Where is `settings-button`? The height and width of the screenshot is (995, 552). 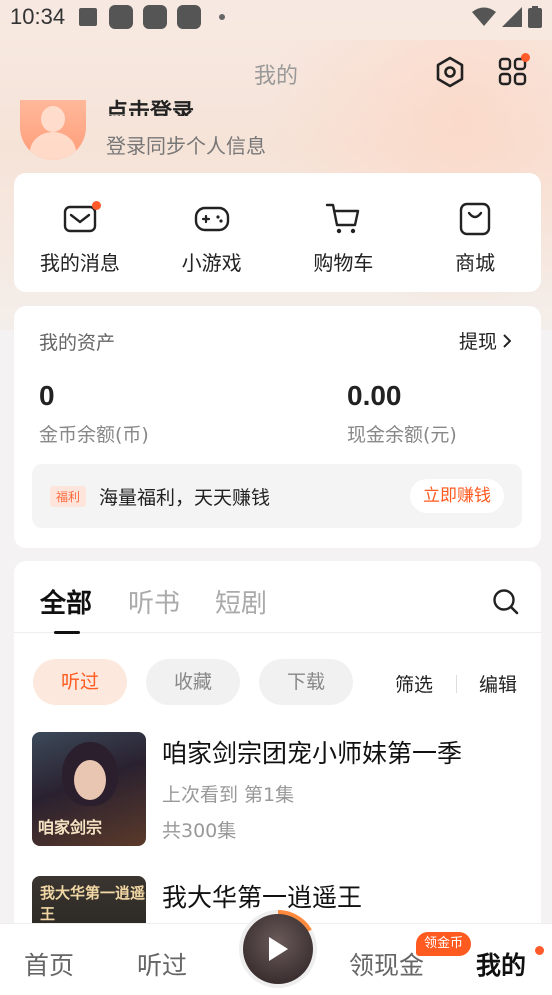 settings-button is located at coordinates (450, 72).